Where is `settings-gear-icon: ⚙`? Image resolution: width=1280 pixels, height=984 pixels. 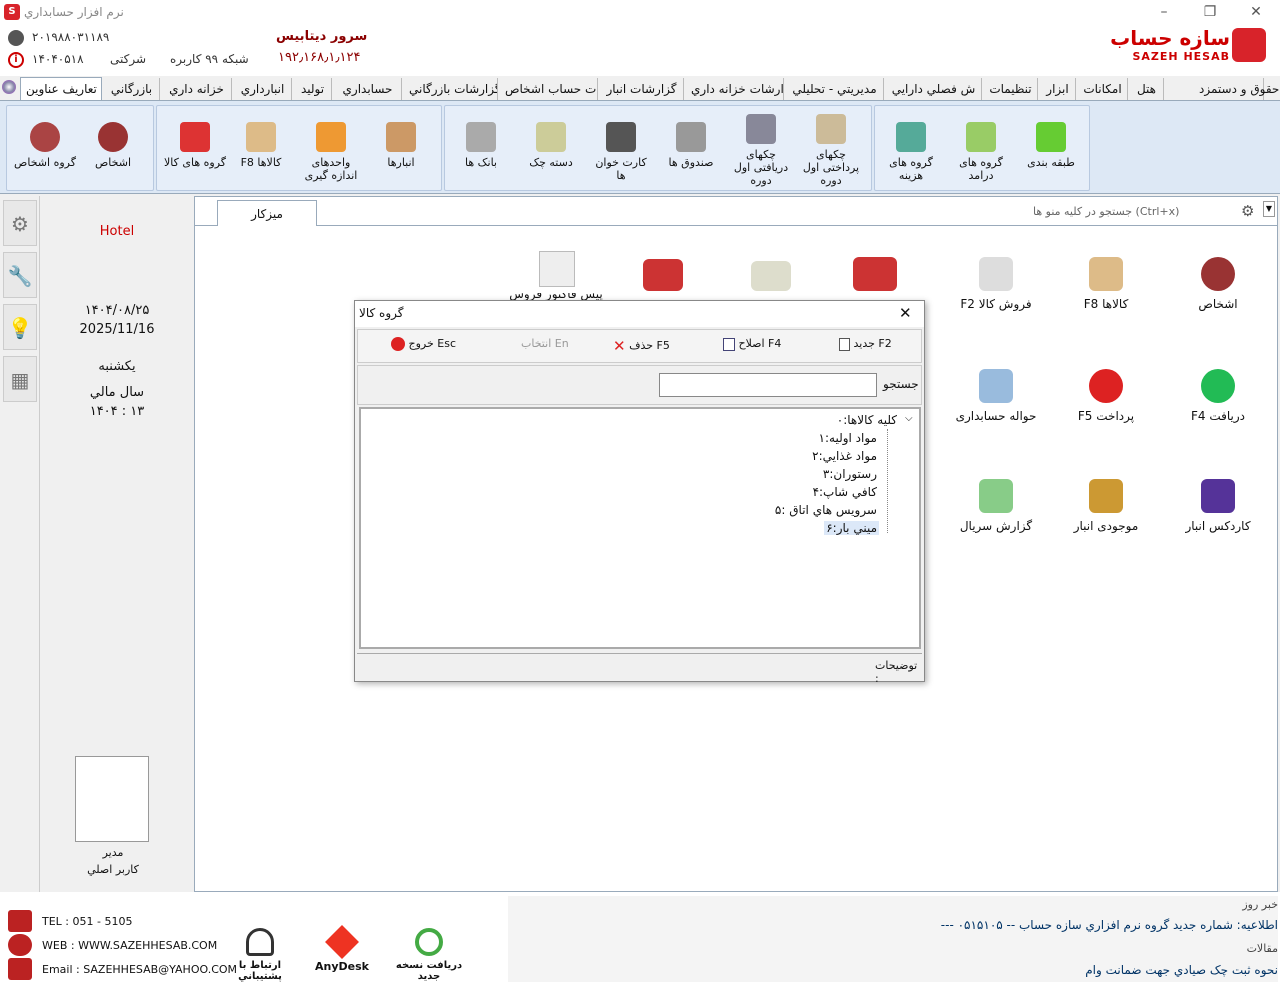
settings-gear-icon: ⚙ is located at coordinates (1247, 211).